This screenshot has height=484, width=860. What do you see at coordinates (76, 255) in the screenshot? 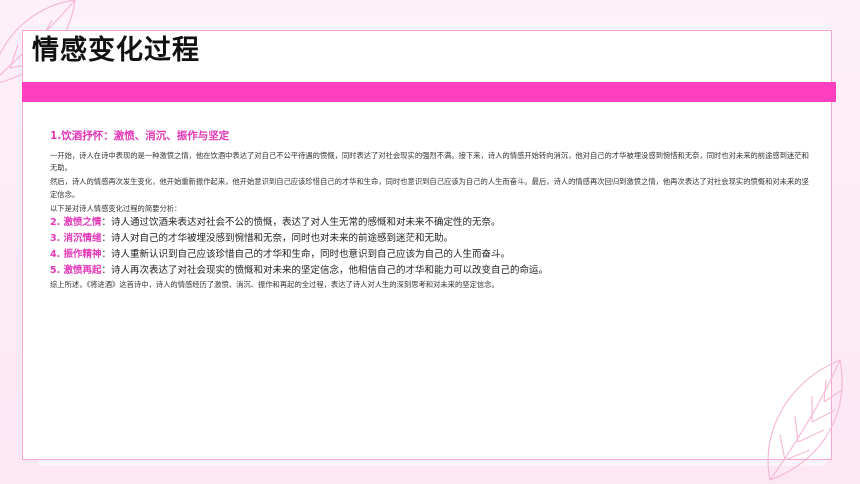
I see `list-item-key: 4. 振作精神` at bounding box center [76, 255].